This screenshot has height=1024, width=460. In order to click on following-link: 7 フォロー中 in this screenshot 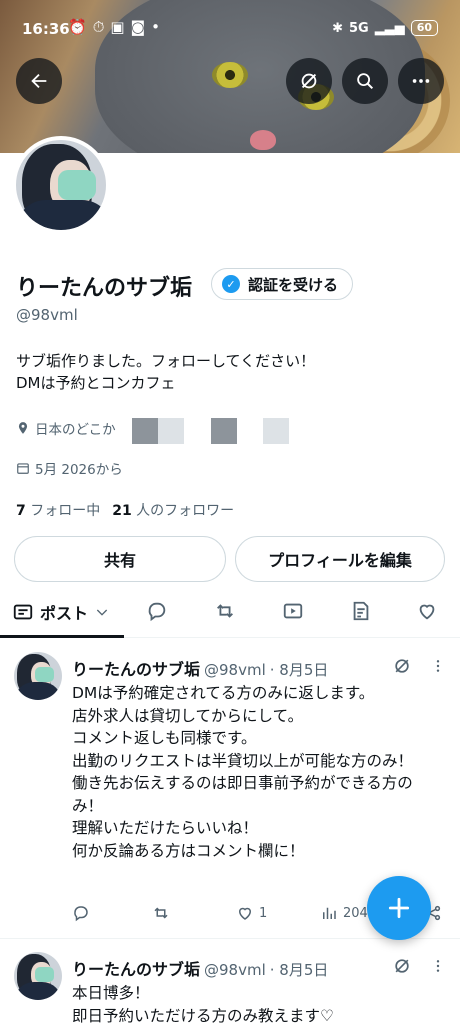, I will do `click(58, 510)`.